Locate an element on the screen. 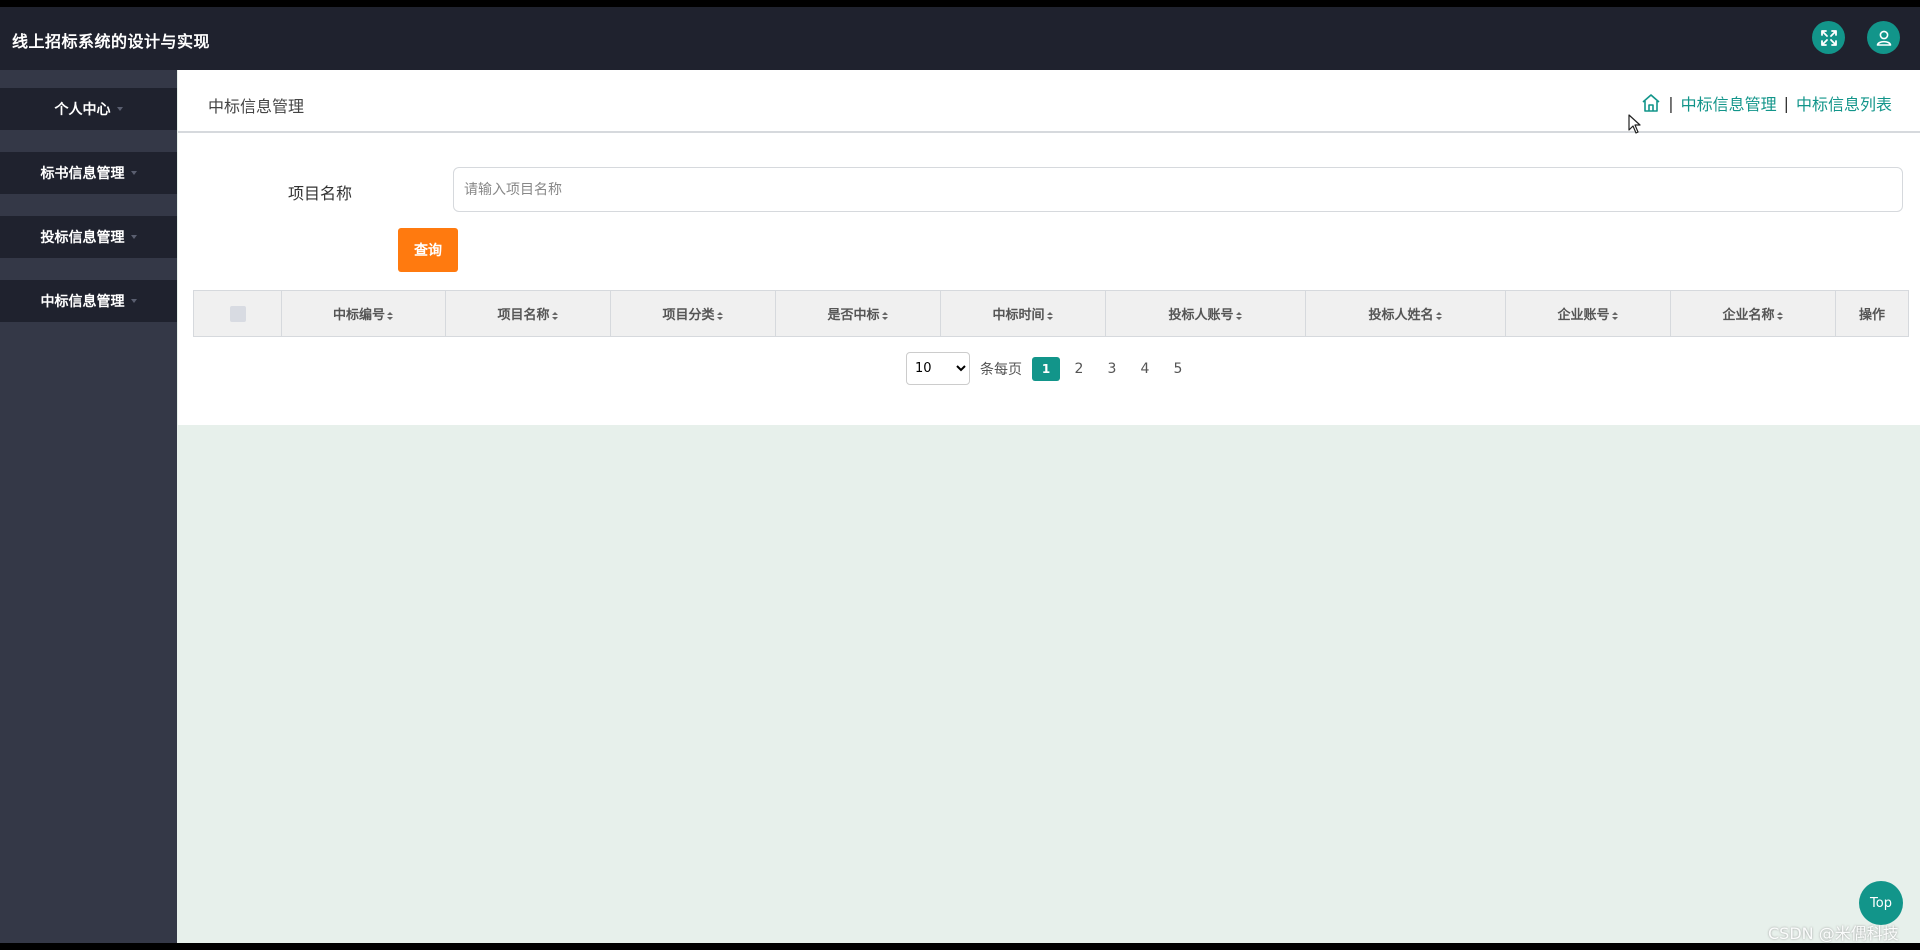 The width and height of the screenshot is (1920, 950). select-all-checkbox-cell is located at coordinates (237, 313).